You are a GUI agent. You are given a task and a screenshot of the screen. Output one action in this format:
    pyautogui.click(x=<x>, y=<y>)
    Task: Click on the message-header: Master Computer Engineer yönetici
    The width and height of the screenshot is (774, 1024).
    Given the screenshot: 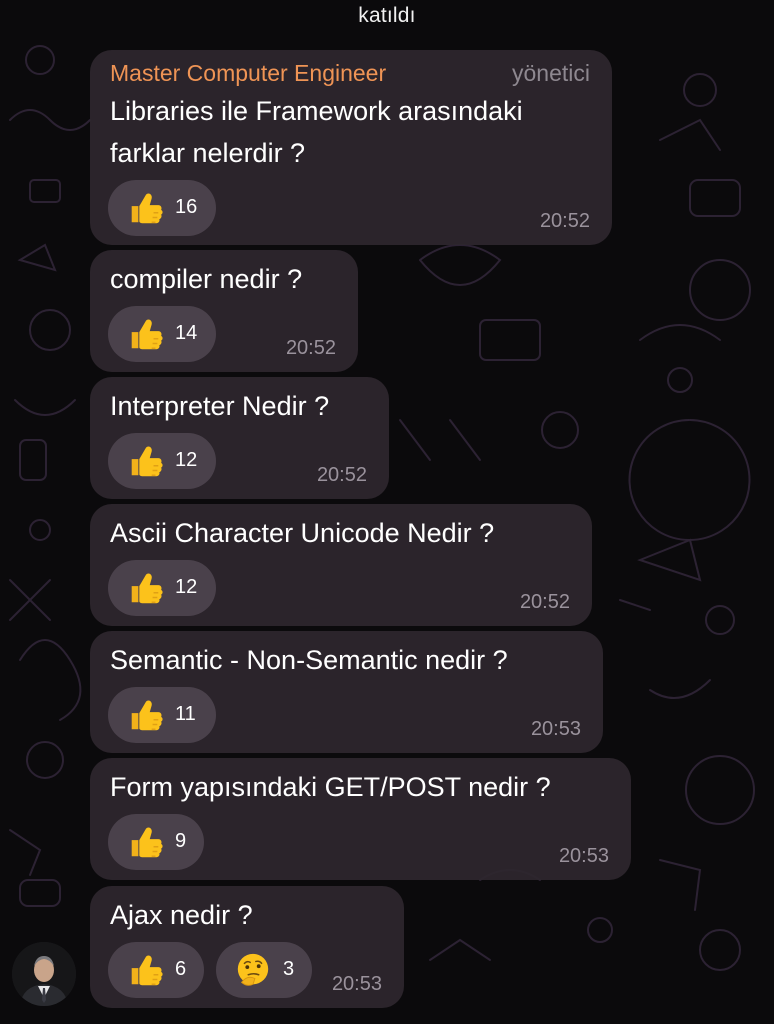 What is the action you would take?
    pyautogui.click(x=350, y=75)
    